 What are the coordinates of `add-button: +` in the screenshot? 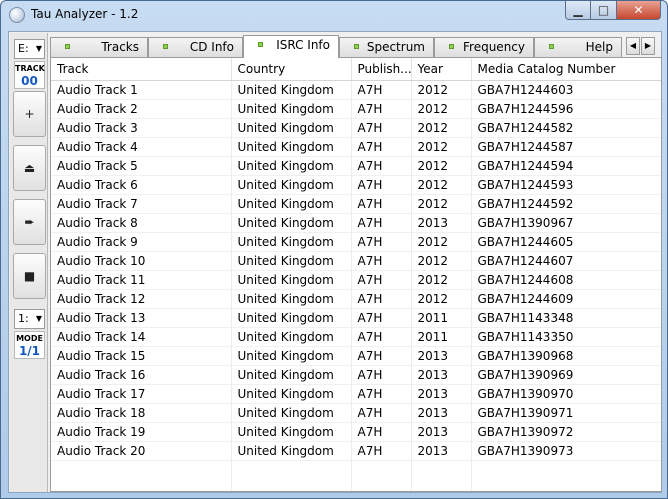 It's located at (29, 114).